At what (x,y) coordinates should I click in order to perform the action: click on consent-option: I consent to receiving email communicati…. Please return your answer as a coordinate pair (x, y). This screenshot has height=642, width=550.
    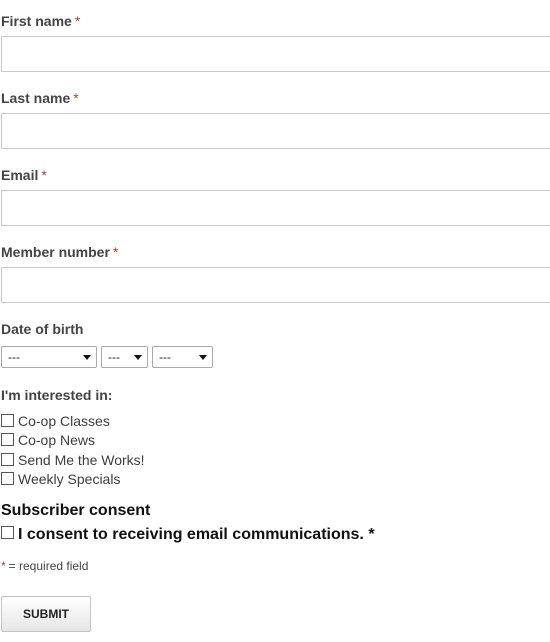
    Looking at the image, I should click on (188, 534).